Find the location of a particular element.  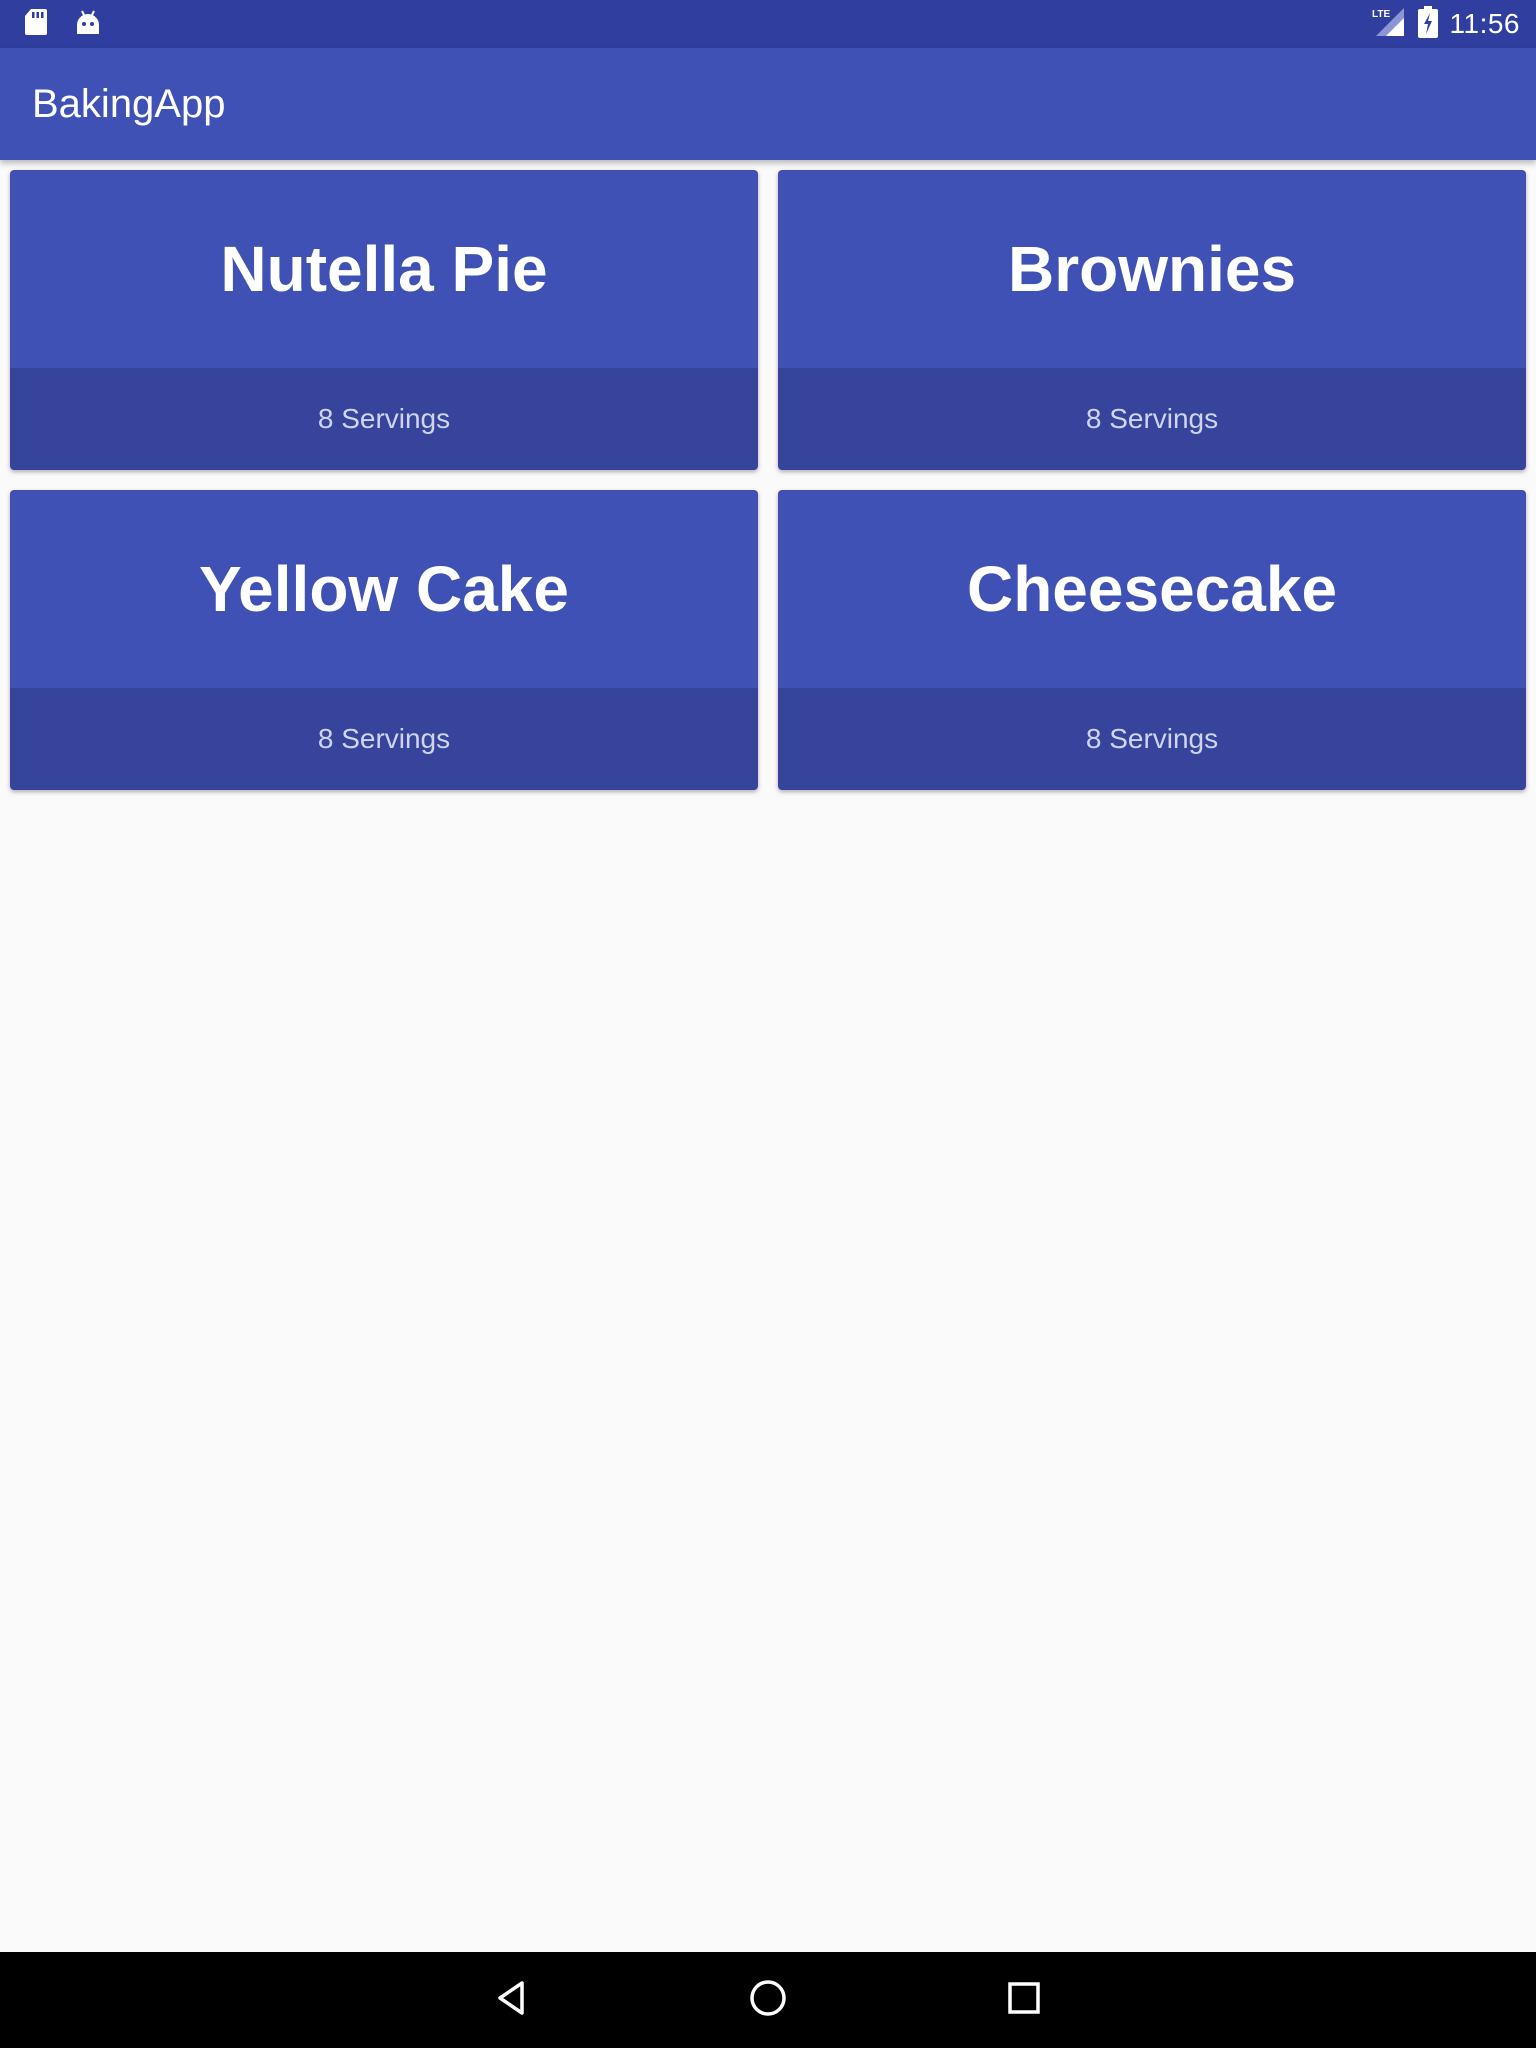

app-title: BakingApp is located at coordinates (129, 104).